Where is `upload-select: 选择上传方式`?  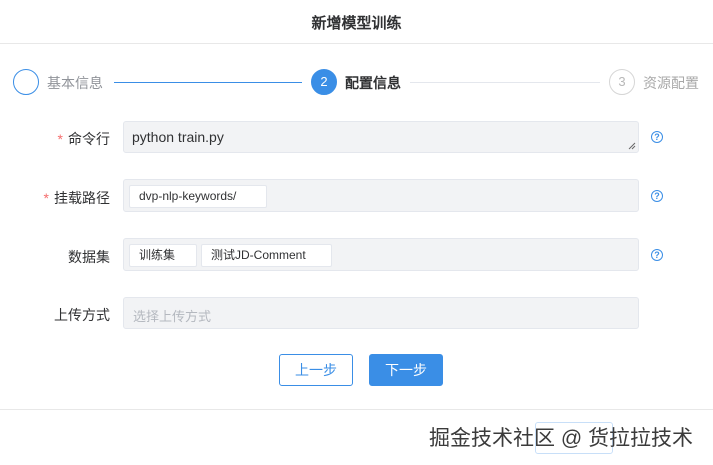 upload-select: 选择上传方式 is located at coordinates (381, 313).